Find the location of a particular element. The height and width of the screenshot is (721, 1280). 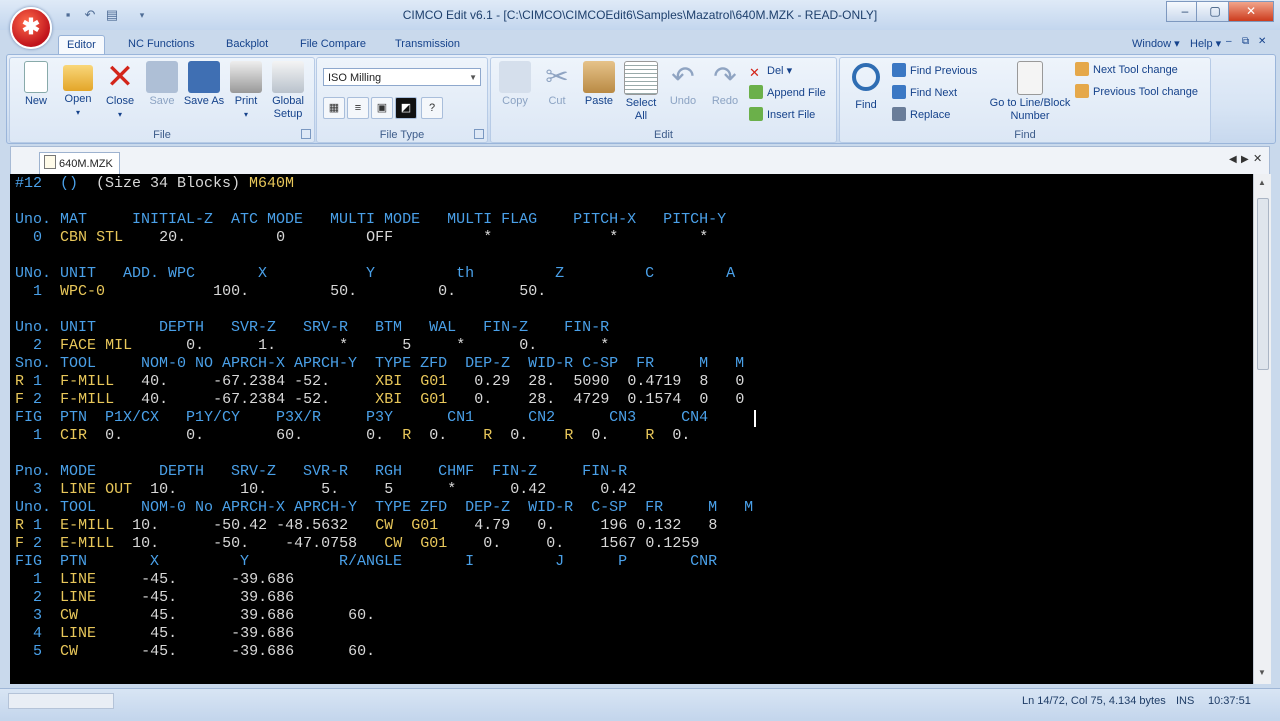

goto-line-button: Go to Line/Block Number is located at coordinates (1030, 92).